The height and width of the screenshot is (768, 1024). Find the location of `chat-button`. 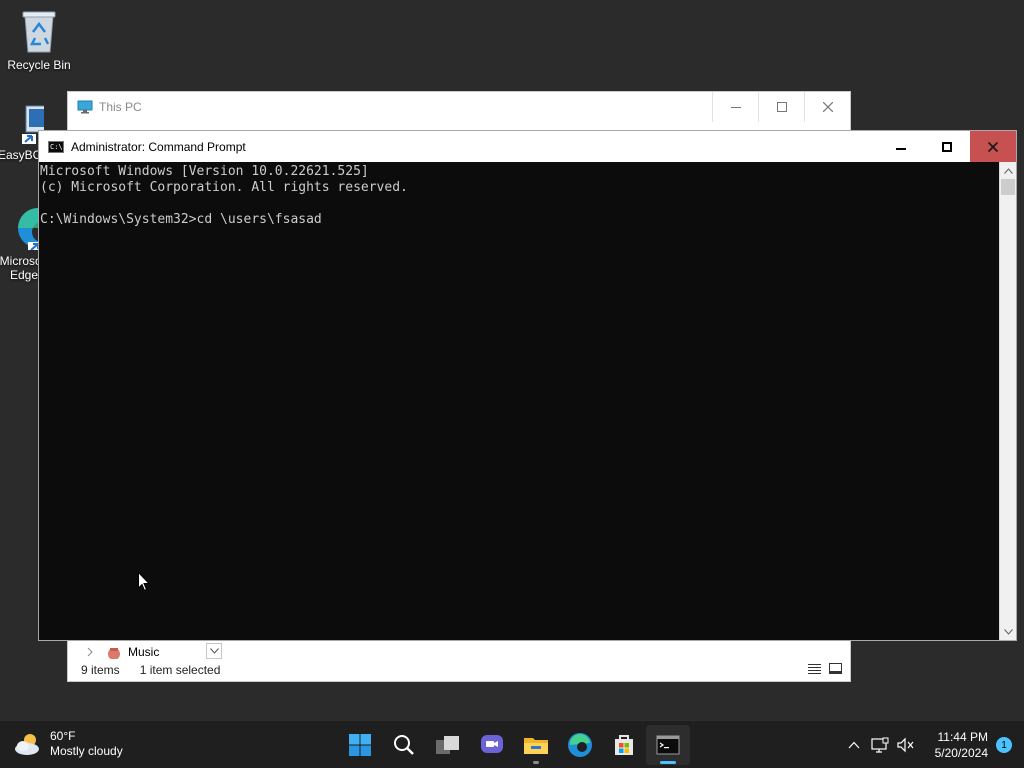

chat-button is located at coordinates (492, 745).